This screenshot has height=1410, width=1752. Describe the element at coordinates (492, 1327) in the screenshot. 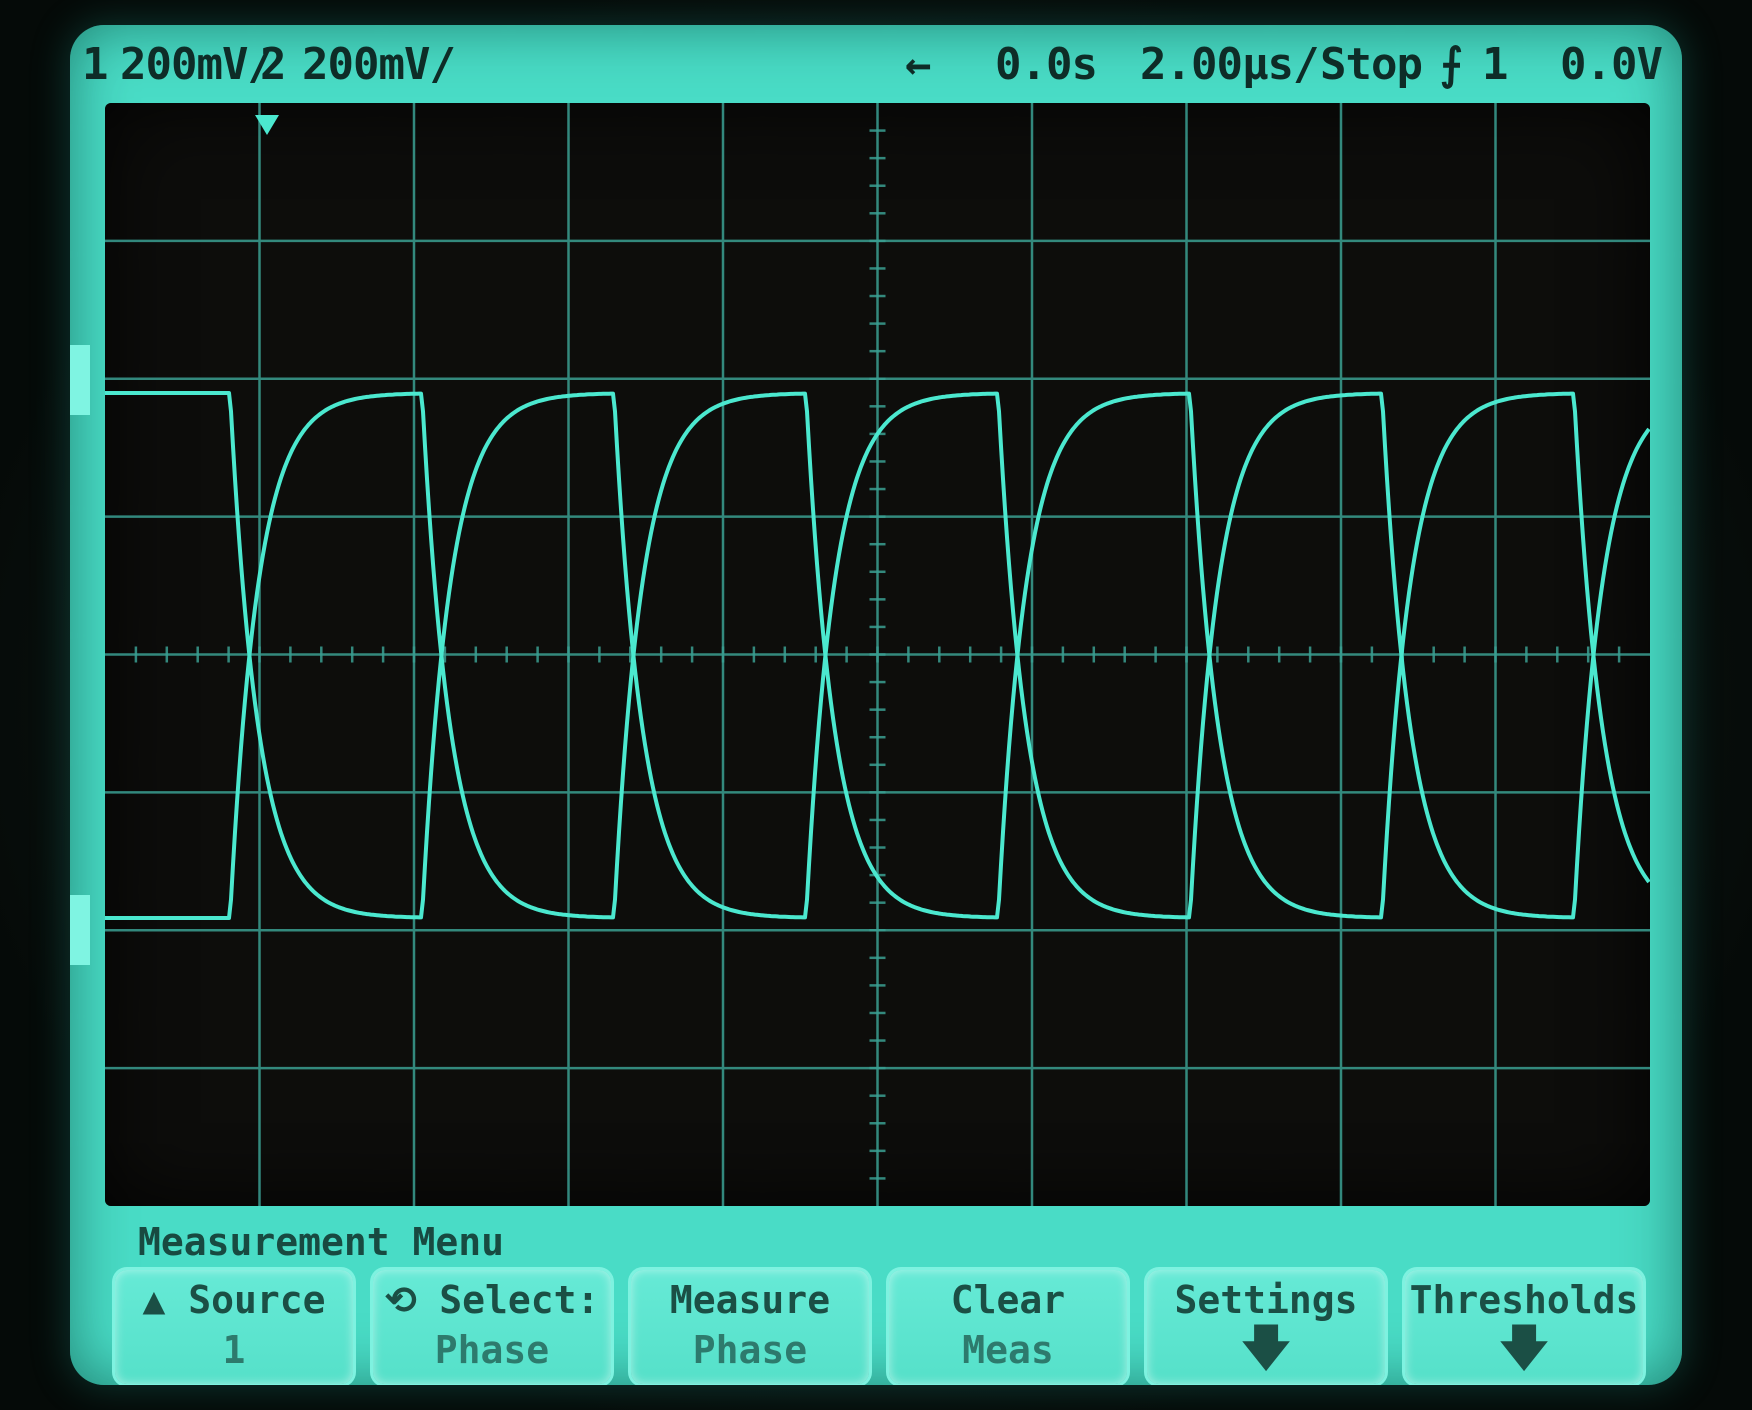

I see `select-softkey: ⟲ Select: Phase` at that location.